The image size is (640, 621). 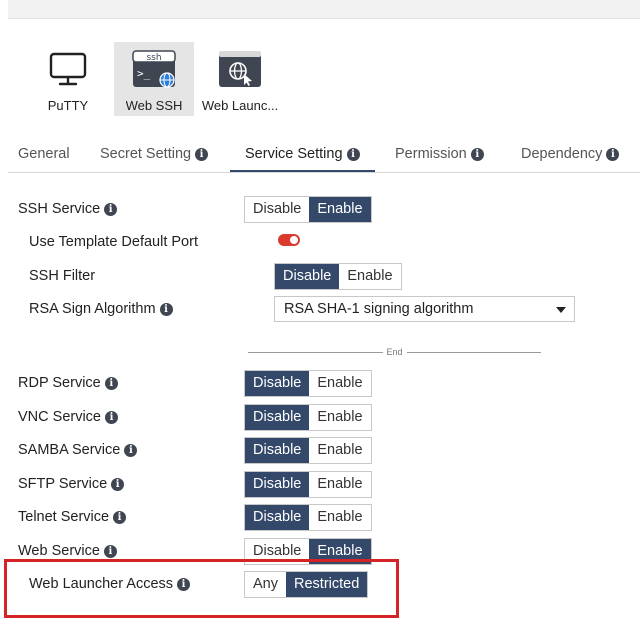 I want to click on sftp-service-label: SFTP Service i, so click(x=71, y=484).